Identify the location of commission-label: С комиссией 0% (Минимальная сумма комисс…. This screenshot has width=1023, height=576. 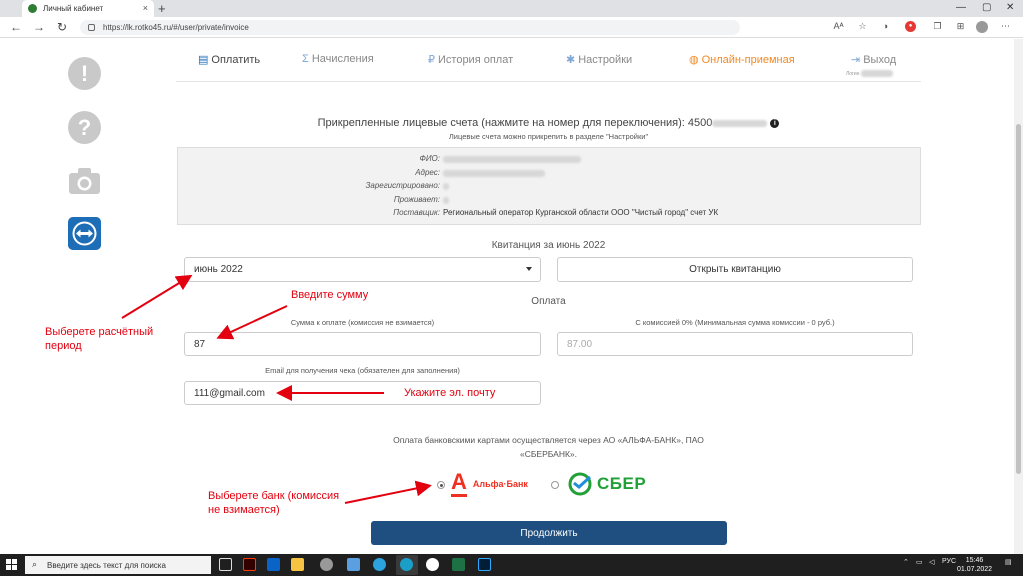
(735, 322).